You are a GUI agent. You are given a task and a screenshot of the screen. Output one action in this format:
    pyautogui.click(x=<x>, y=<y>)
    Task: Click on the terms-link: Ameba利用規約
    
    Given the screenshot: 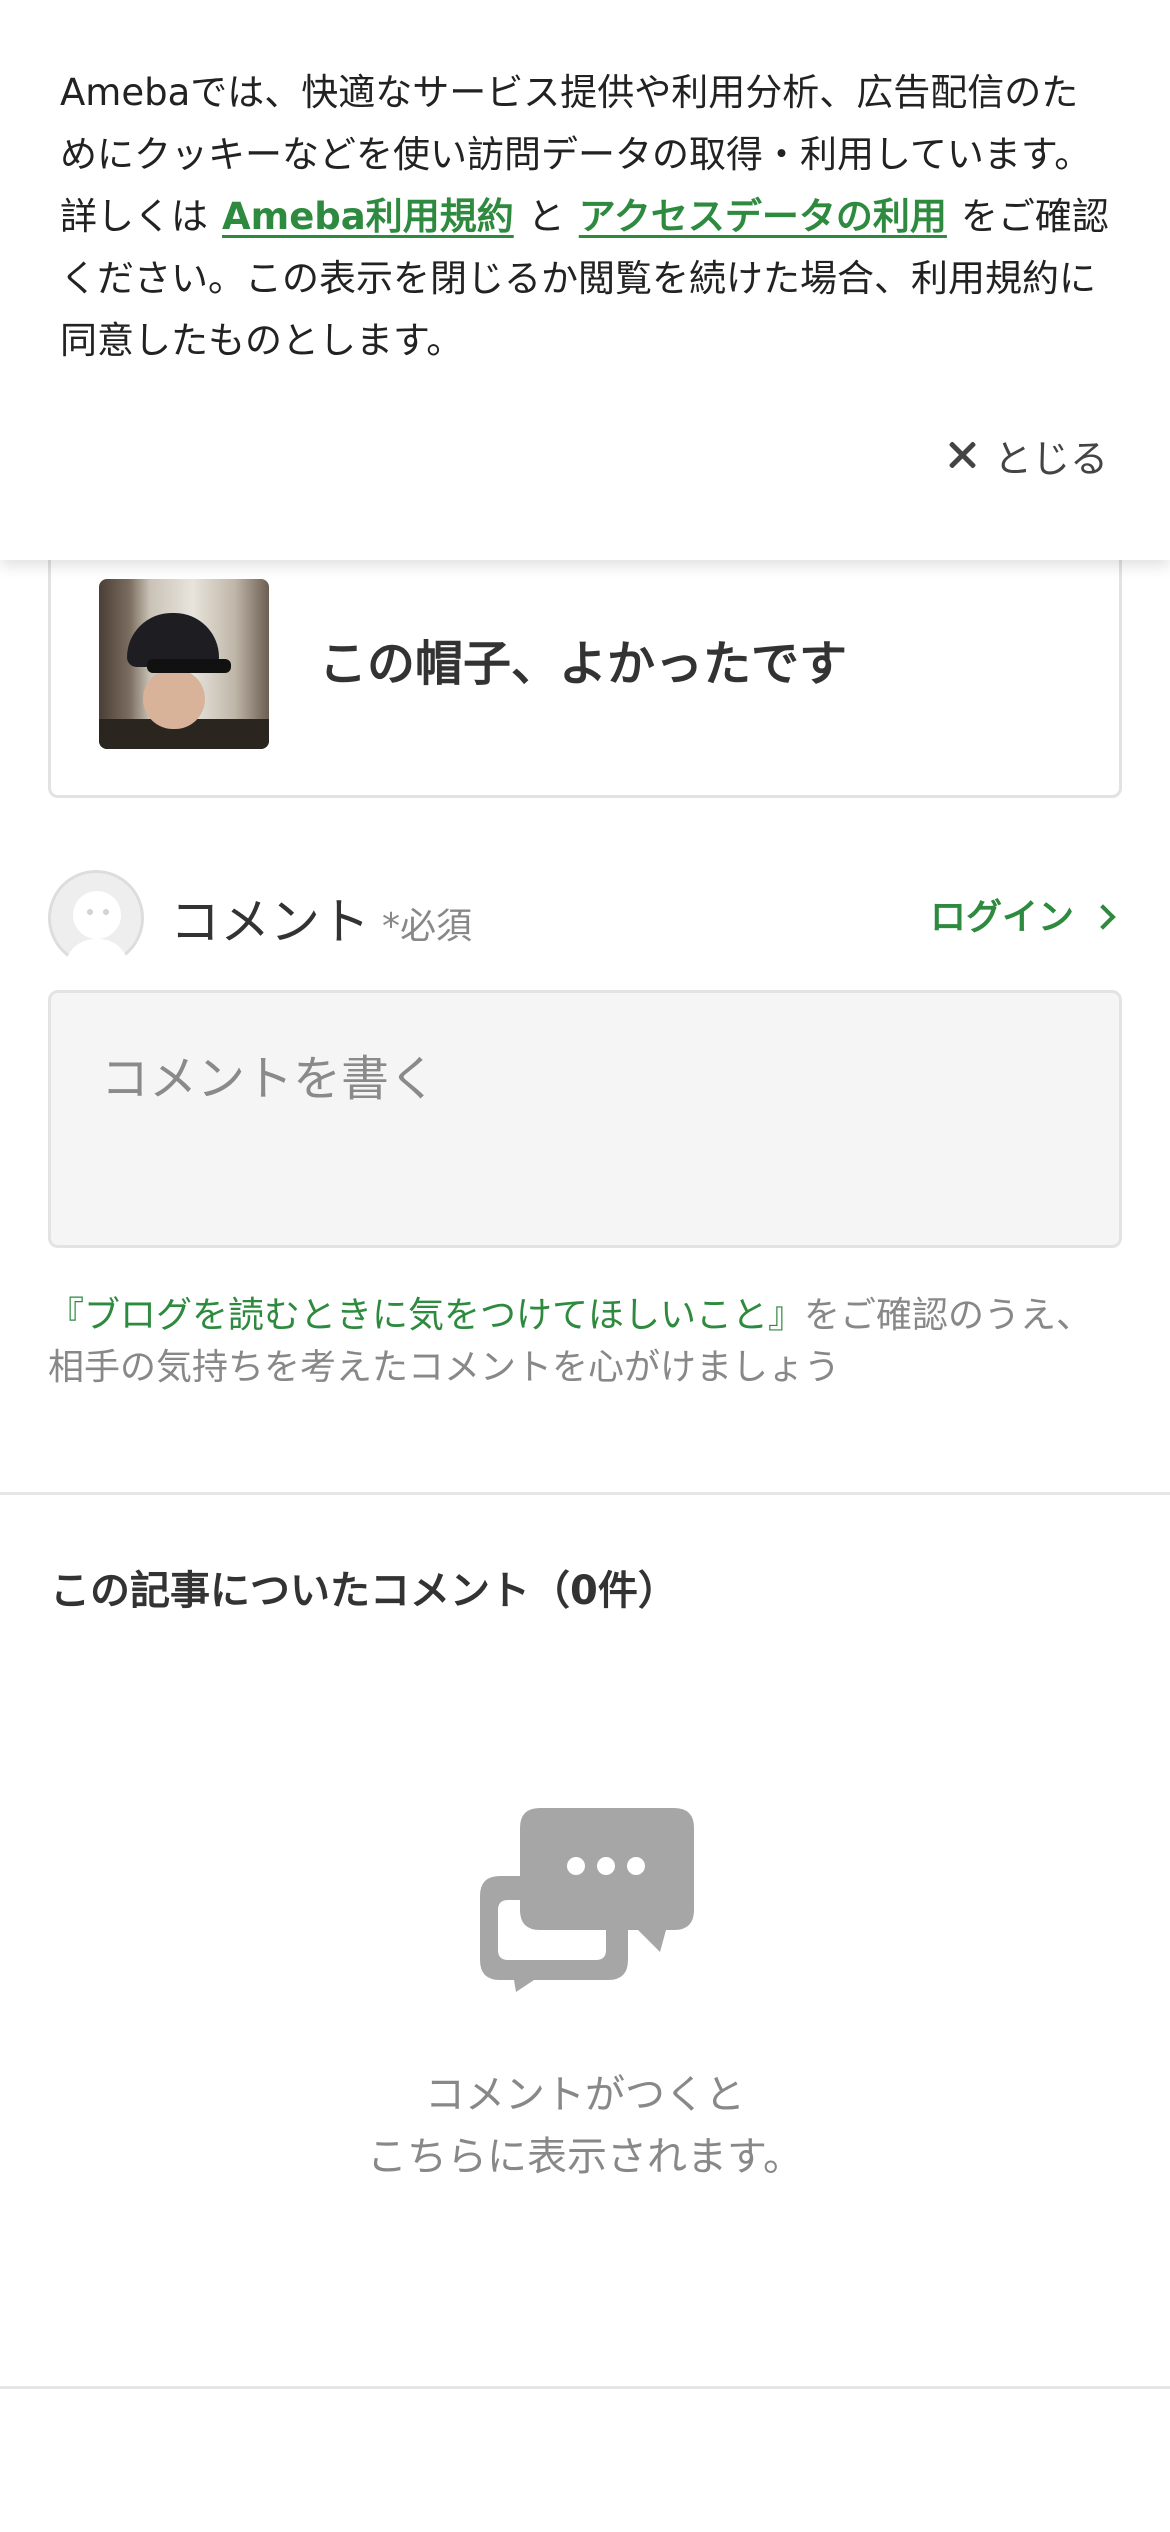 What is the action you would take?
    pyautogui.click(x=368, y=216)
    